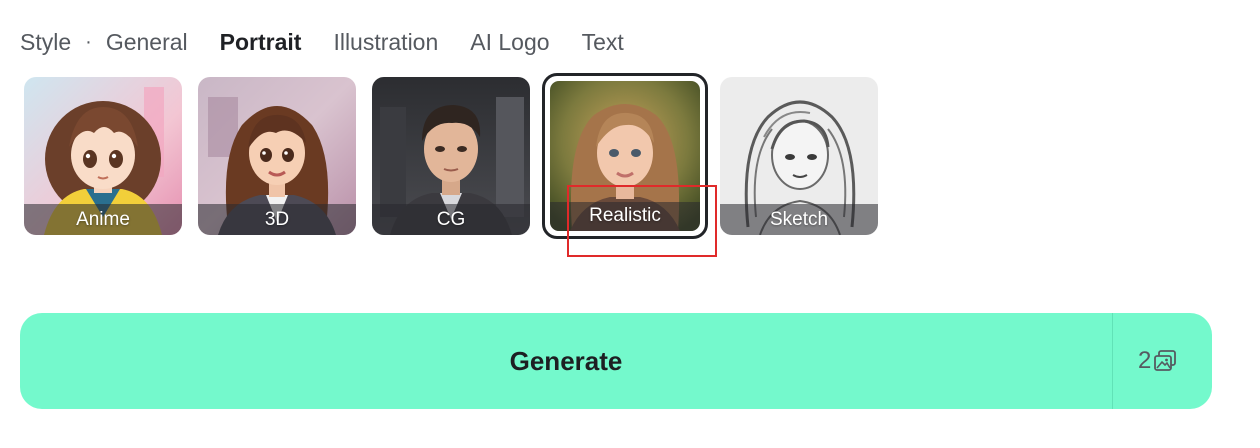 The image size is (1260, 448). What do you see at coordinates (261, 42) in the screenshot?
I see `tab-portrait: Portrait` at bounding box center [261, 42].